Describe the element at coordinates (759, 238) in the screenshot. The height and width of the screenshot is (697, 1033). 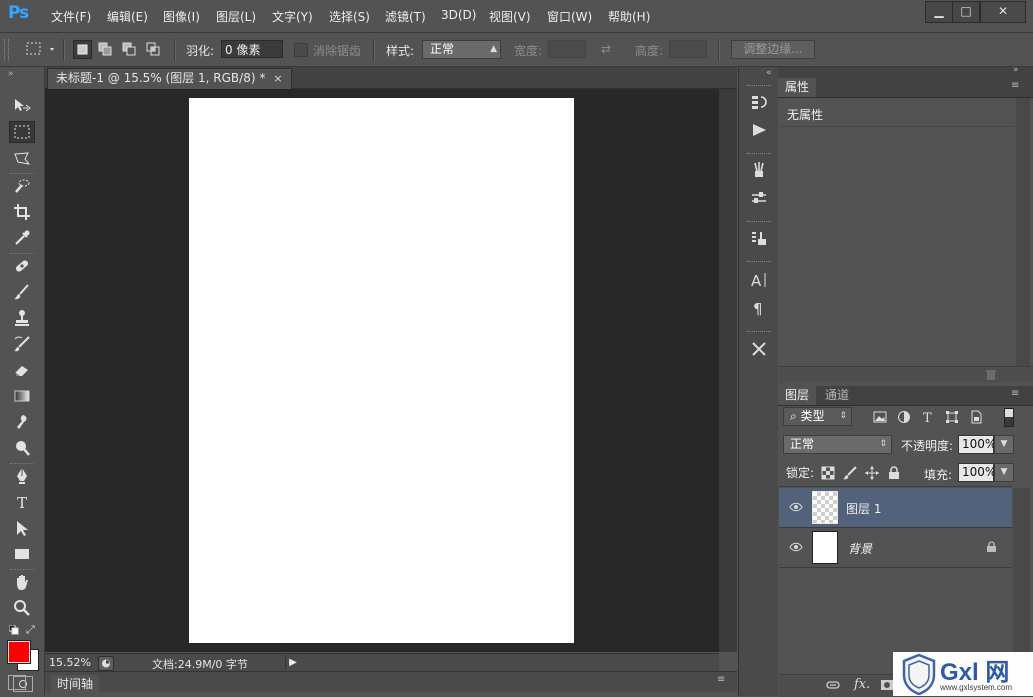
I see `tool-presets-panel-button` at that location.